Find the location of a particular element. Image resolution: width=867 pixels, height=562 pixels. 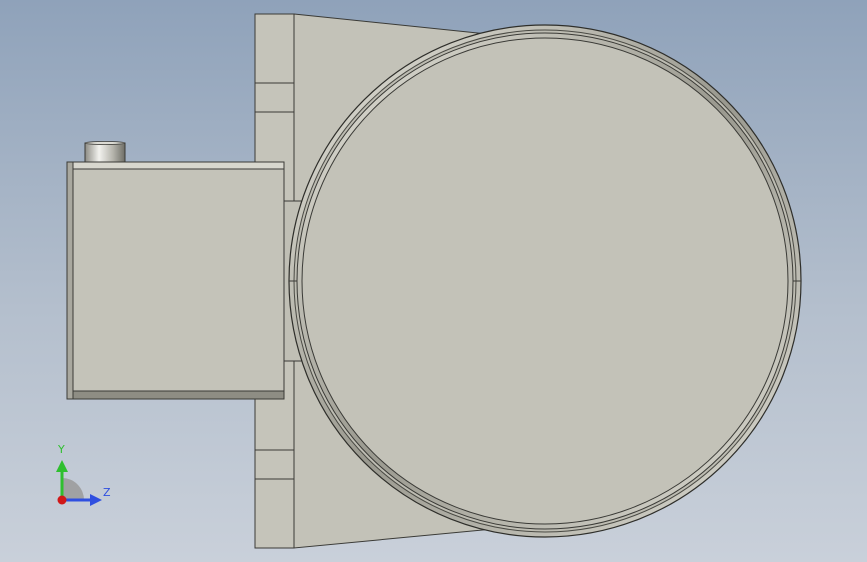

triad-y-label: Y is located at coordinates (61, 449).